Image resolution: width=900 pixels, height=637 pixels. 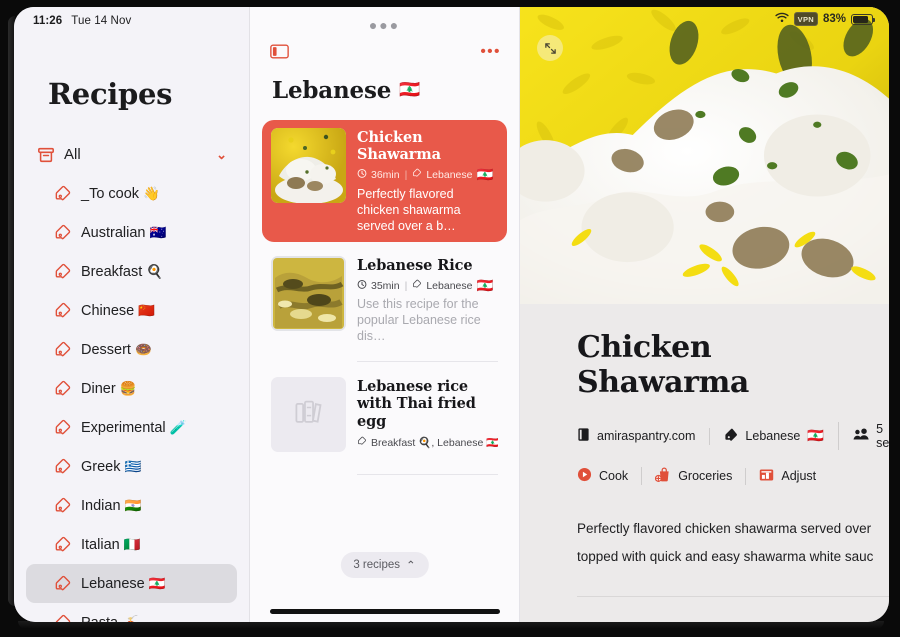 I want to click on adjust-button: Adjust, so click(x=787, y=476).